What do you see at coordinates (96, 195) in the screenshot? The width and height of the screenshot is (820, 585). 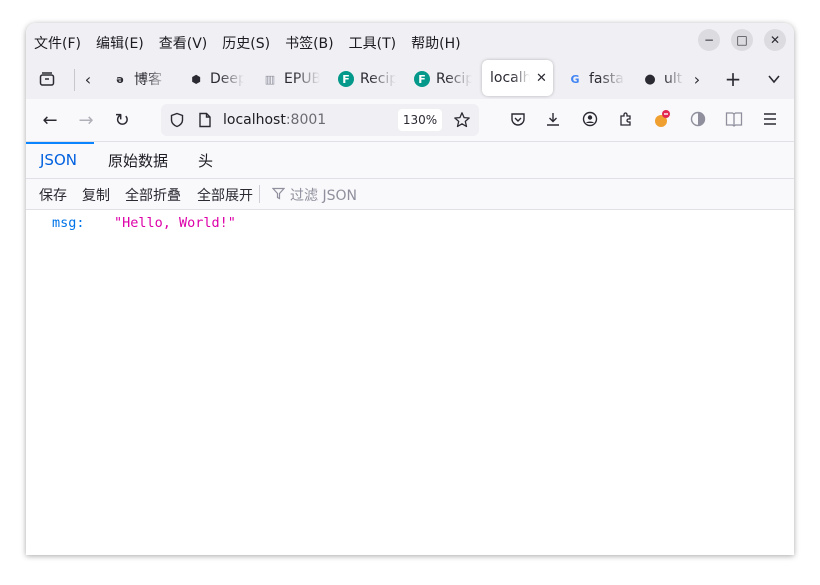 I see `copy-button: 复制` at bounding box center [96, 195].